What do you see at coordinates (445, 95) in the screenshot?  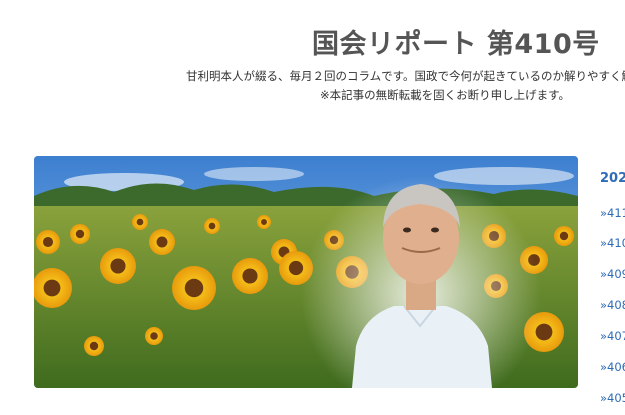 I see `copyright-notice: ※本記事の無断転載を固くお断り申し上げます。` at bounding box center [445, 95].